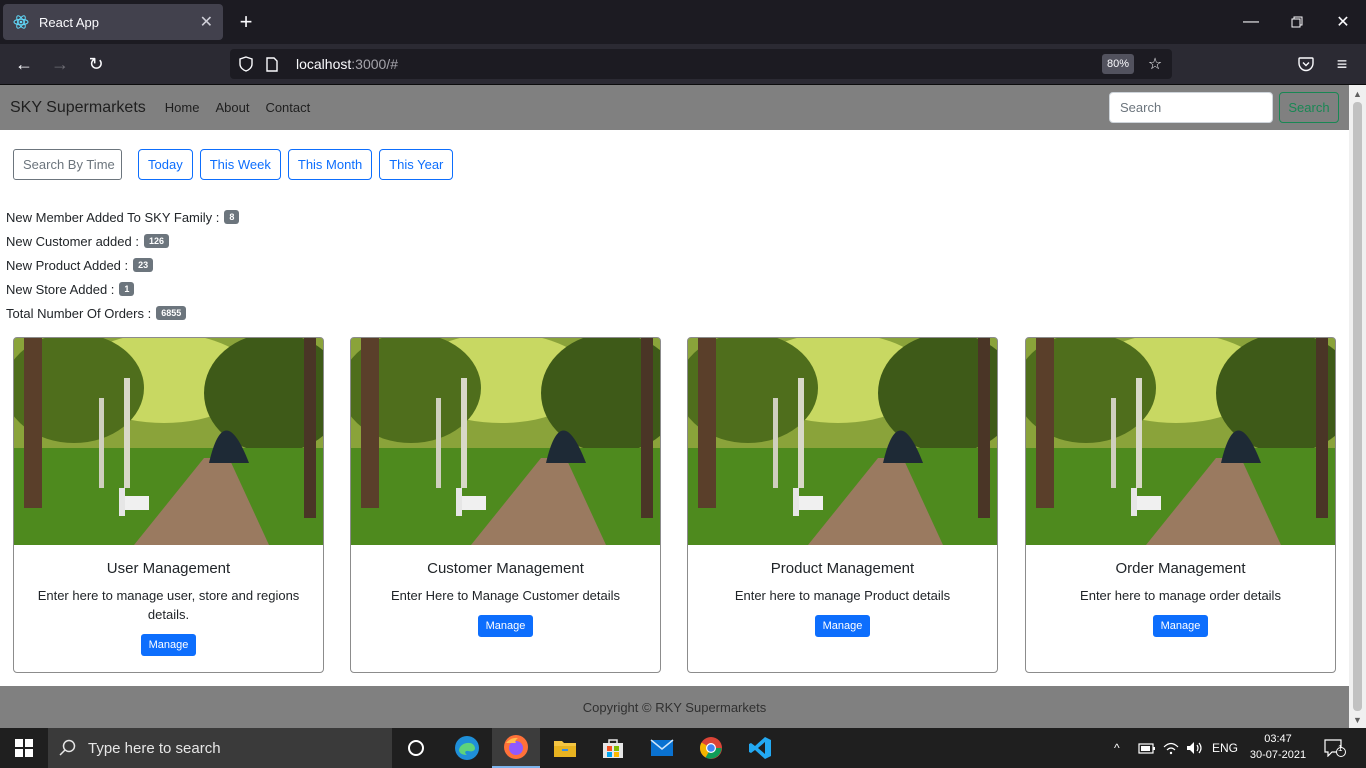 The image size is (1366, 768). I want to click on tab-close-icon: ✕, so click(206, 22).